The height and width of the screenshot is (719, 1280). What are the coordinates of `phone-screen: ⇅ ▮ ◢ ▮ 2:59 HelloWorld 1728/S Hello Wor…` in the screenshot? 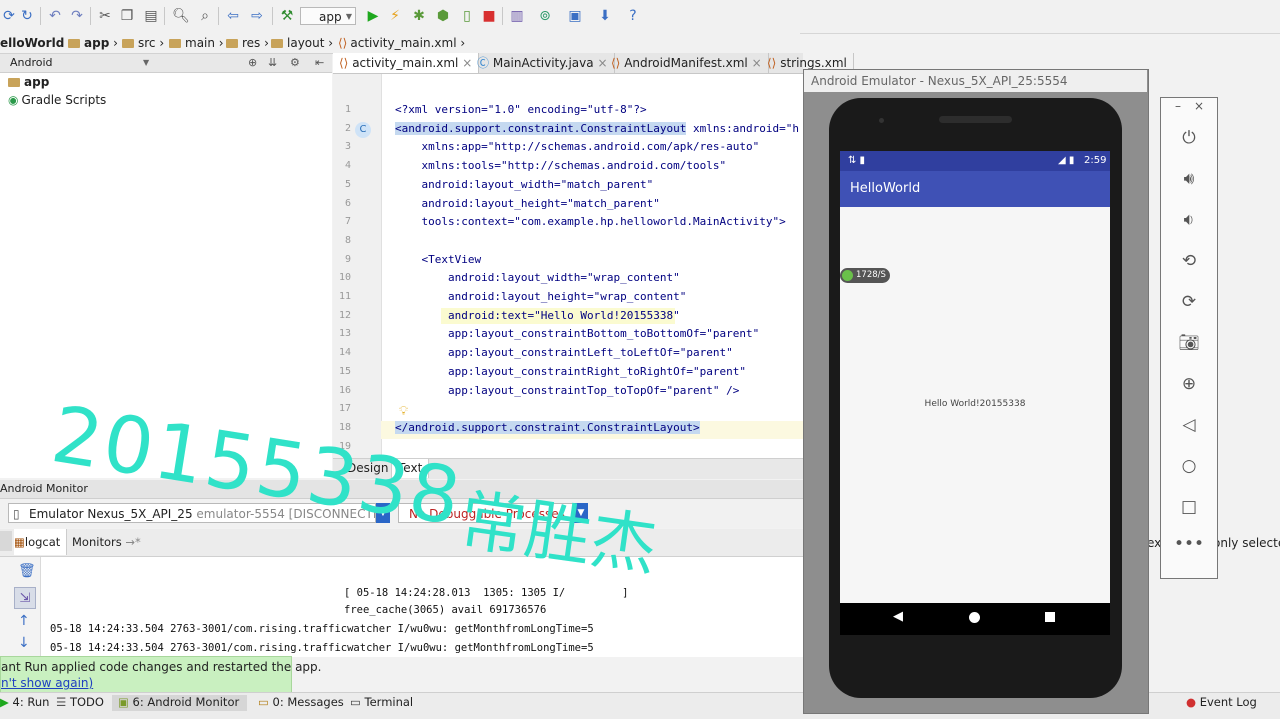 It's located at (975, 377).